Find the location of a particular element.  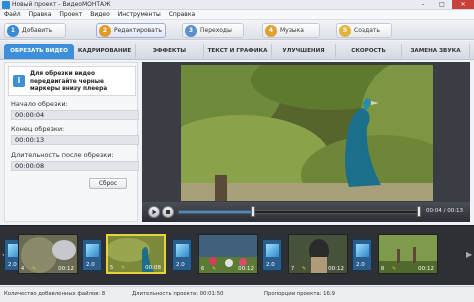

trim-duration-field: 00:00:08 is located at coordinates (75, 166).